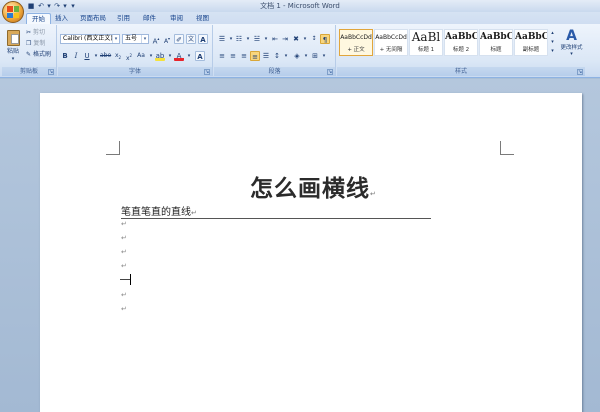 This screenshot has width=600, height=412. I want to click on style-name: 标题, so click(496, 50).